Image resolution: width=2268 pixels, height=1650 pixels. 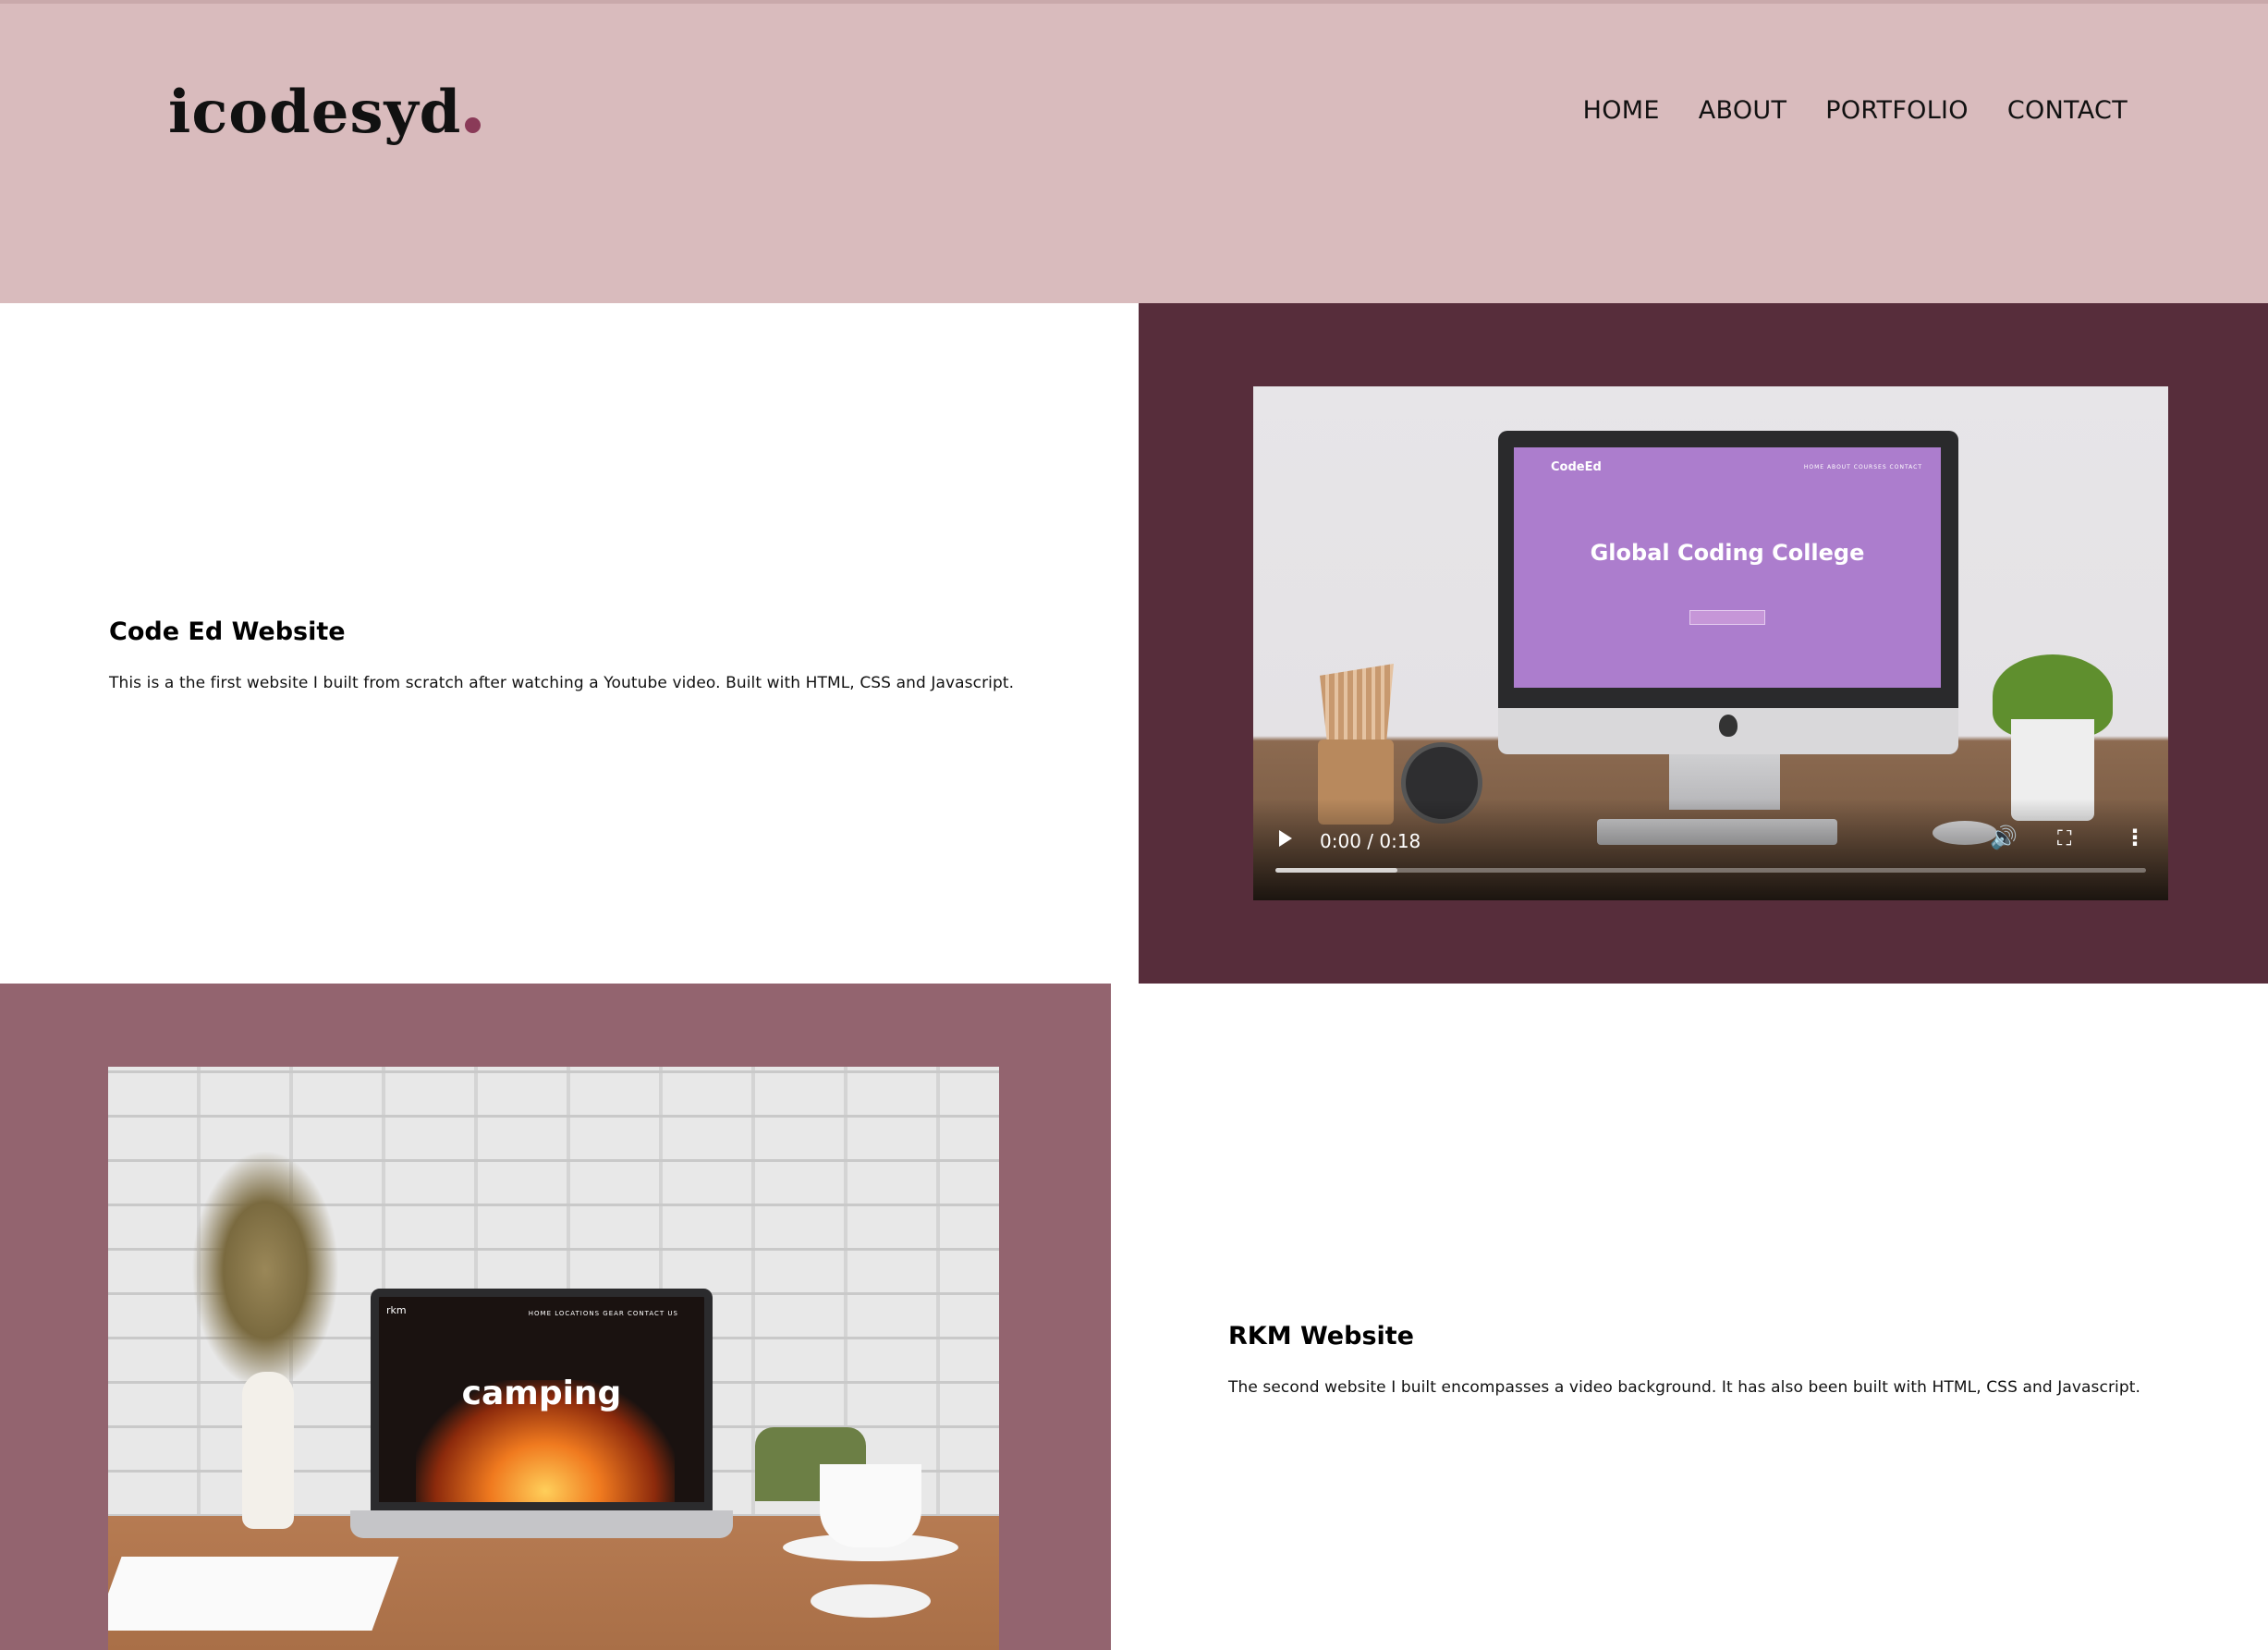 I want to click on main-nav: HOME ABOUT PORTFOLIO CONTACT, so click(x=1856, y=110).